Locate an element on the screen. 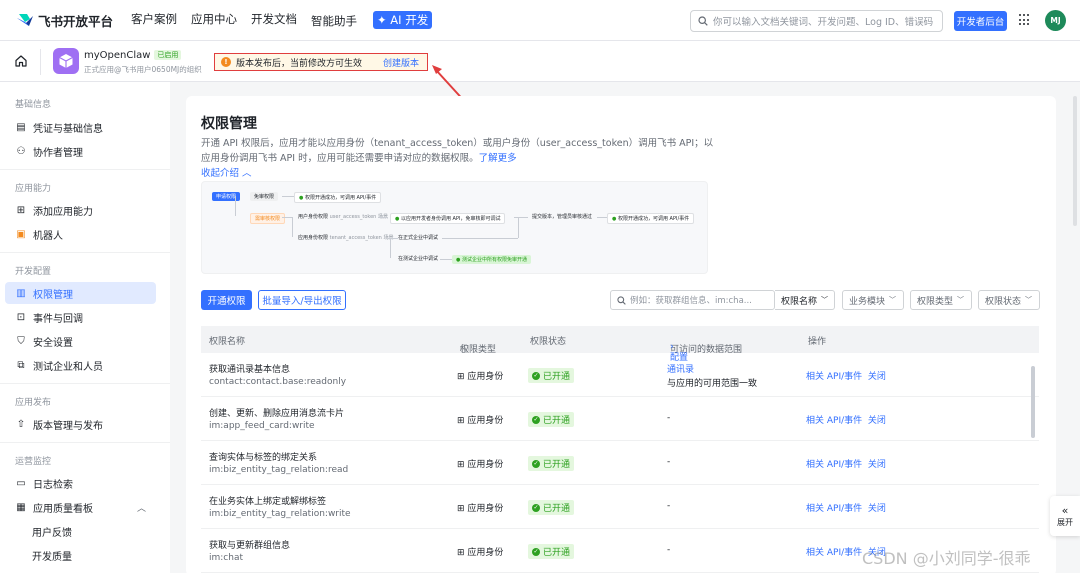 The height and width of the screenshot is (573, 1080). page-scrollbar is located at coordinates (1075, 161).